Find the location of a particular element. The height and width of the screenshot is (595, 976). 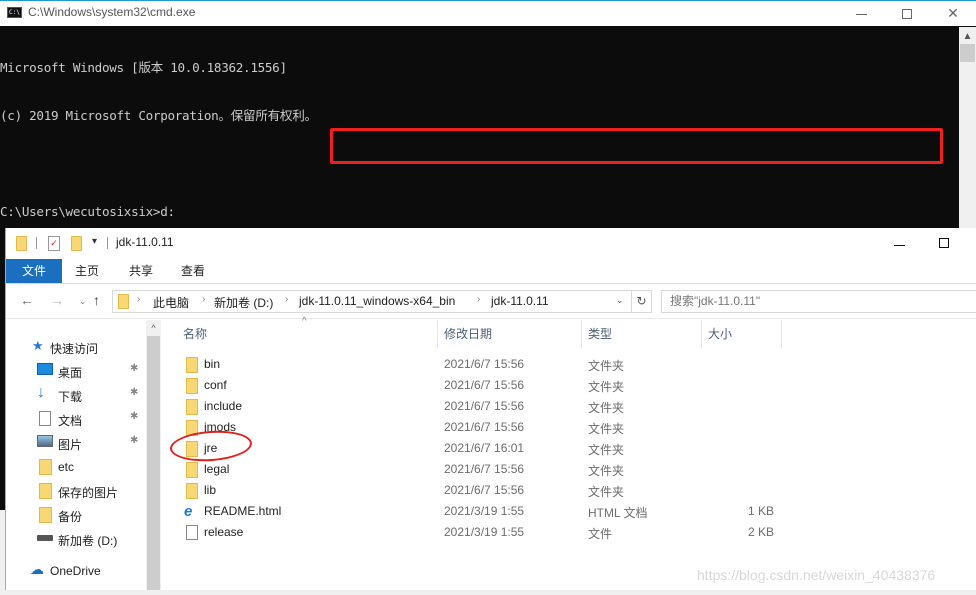

back-arrow-icon: ← is located at coordinates (27, 300).